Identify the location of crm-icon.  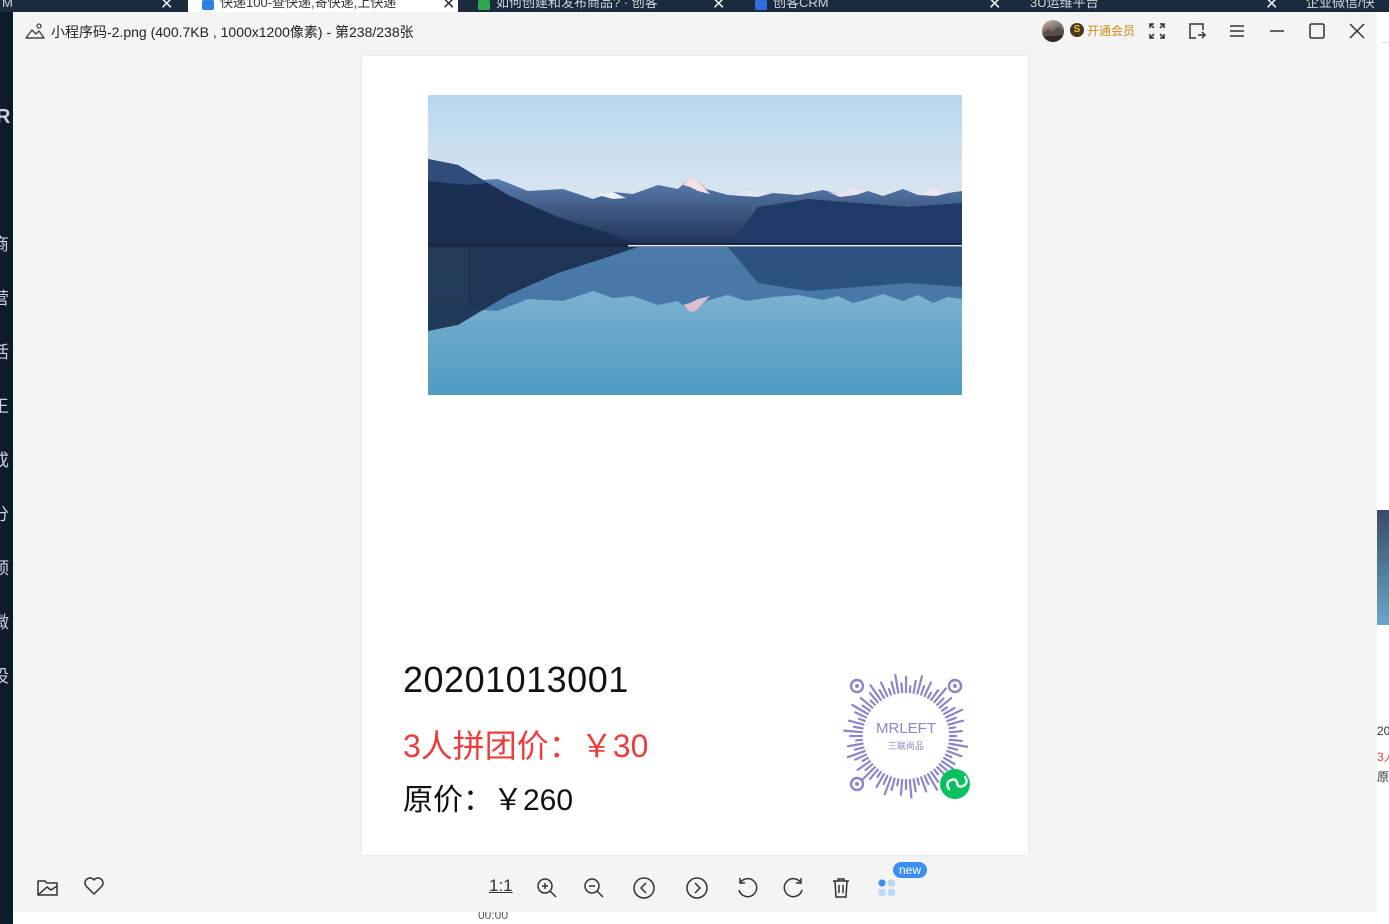
(761, 5).